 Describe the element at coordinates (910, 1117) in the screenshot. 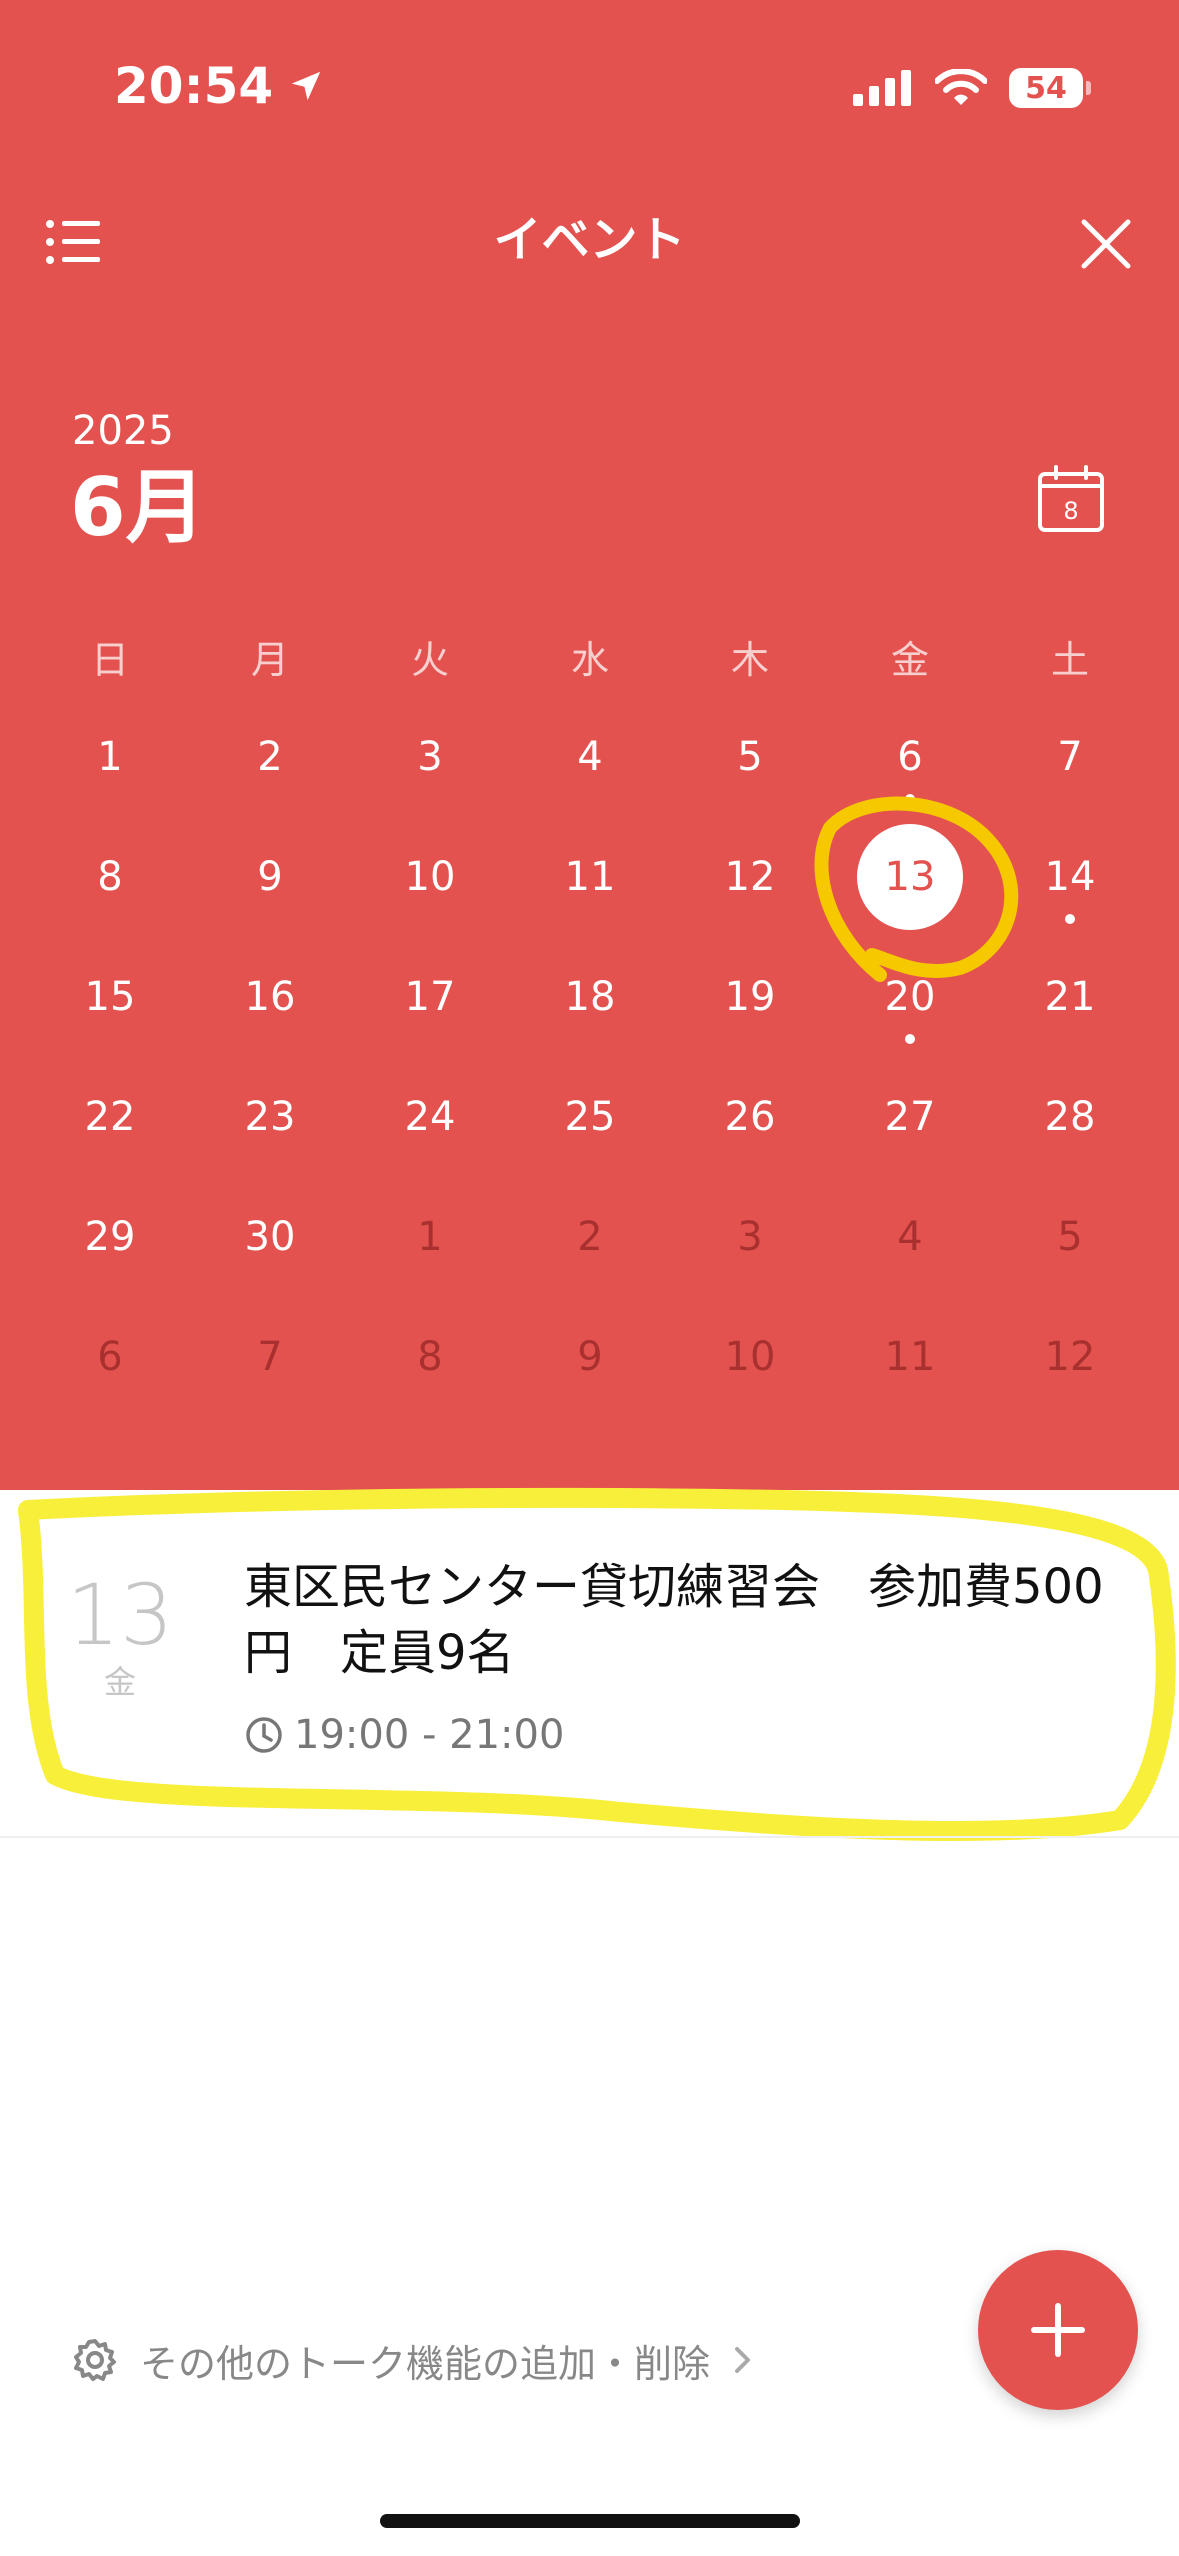

I see `calendar-day-number: 27` at that location.